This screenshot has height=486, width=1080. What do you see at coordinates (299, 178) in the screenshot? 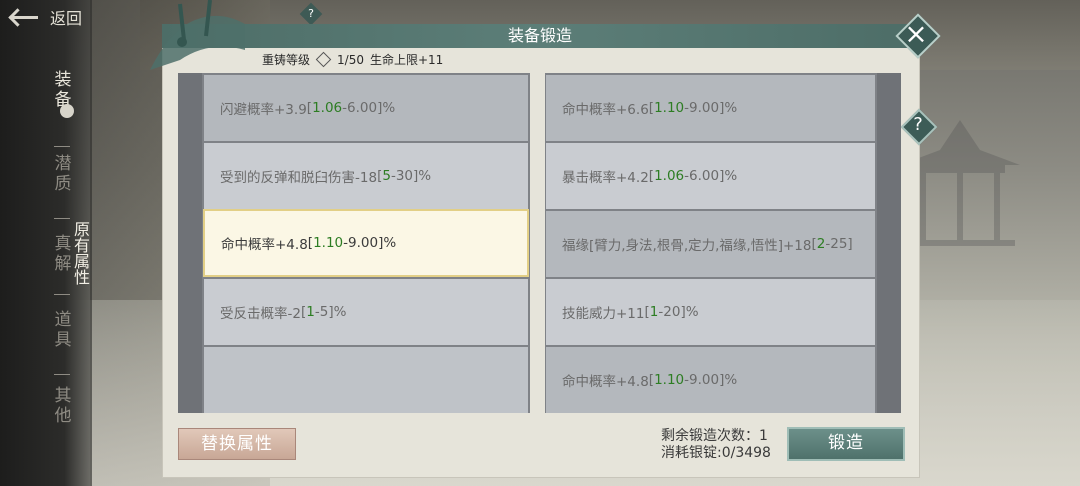
I see `attr-name: 受到的反弹和脱臼伤害-18` at bounding box center [299, 178].